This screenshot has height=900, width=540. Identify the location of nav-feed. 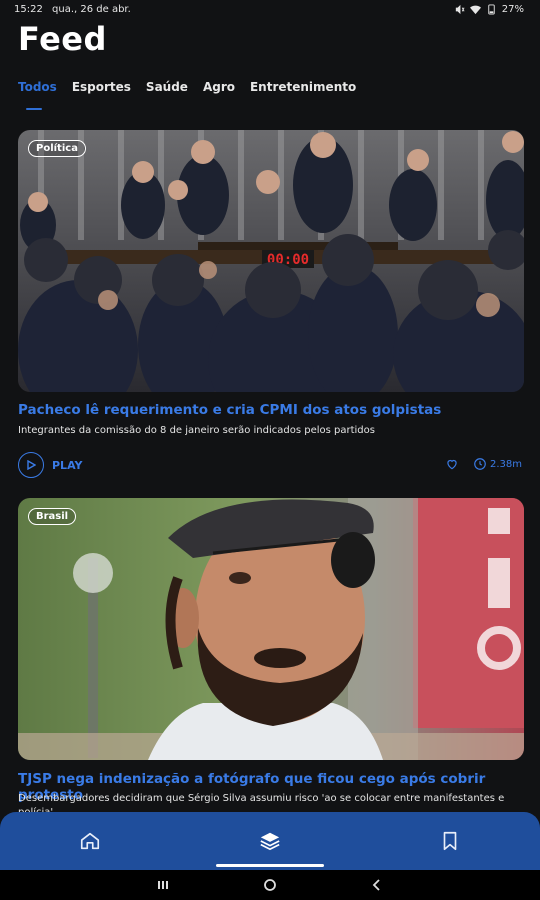
(270, 841).